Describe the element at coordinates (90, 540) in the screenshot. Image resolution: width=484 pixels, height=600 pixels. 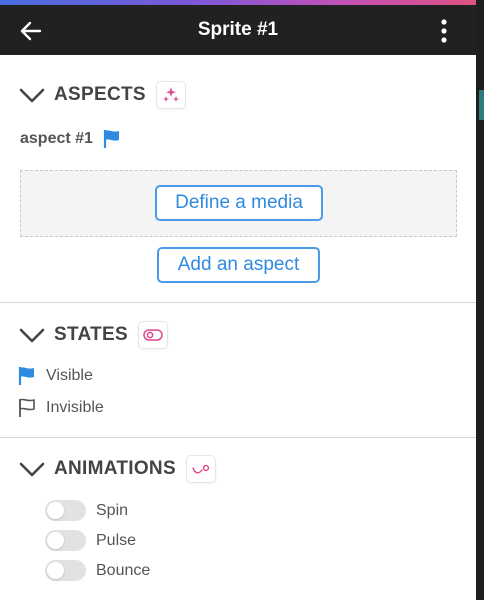
I see `animation-pulse: Pulse` at that location.